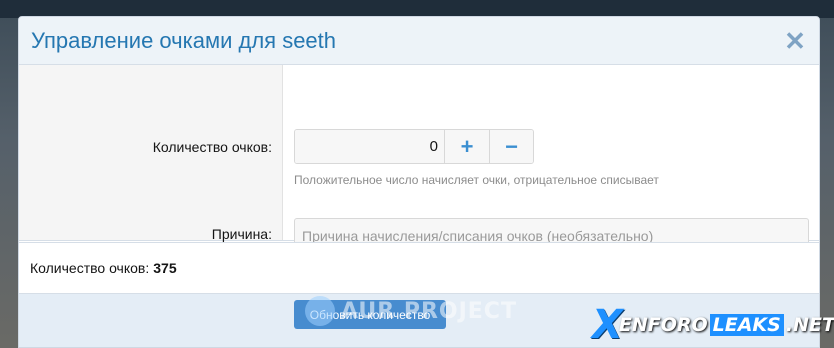  I want to click on points-label: Количество очков:, so click(212, 147).